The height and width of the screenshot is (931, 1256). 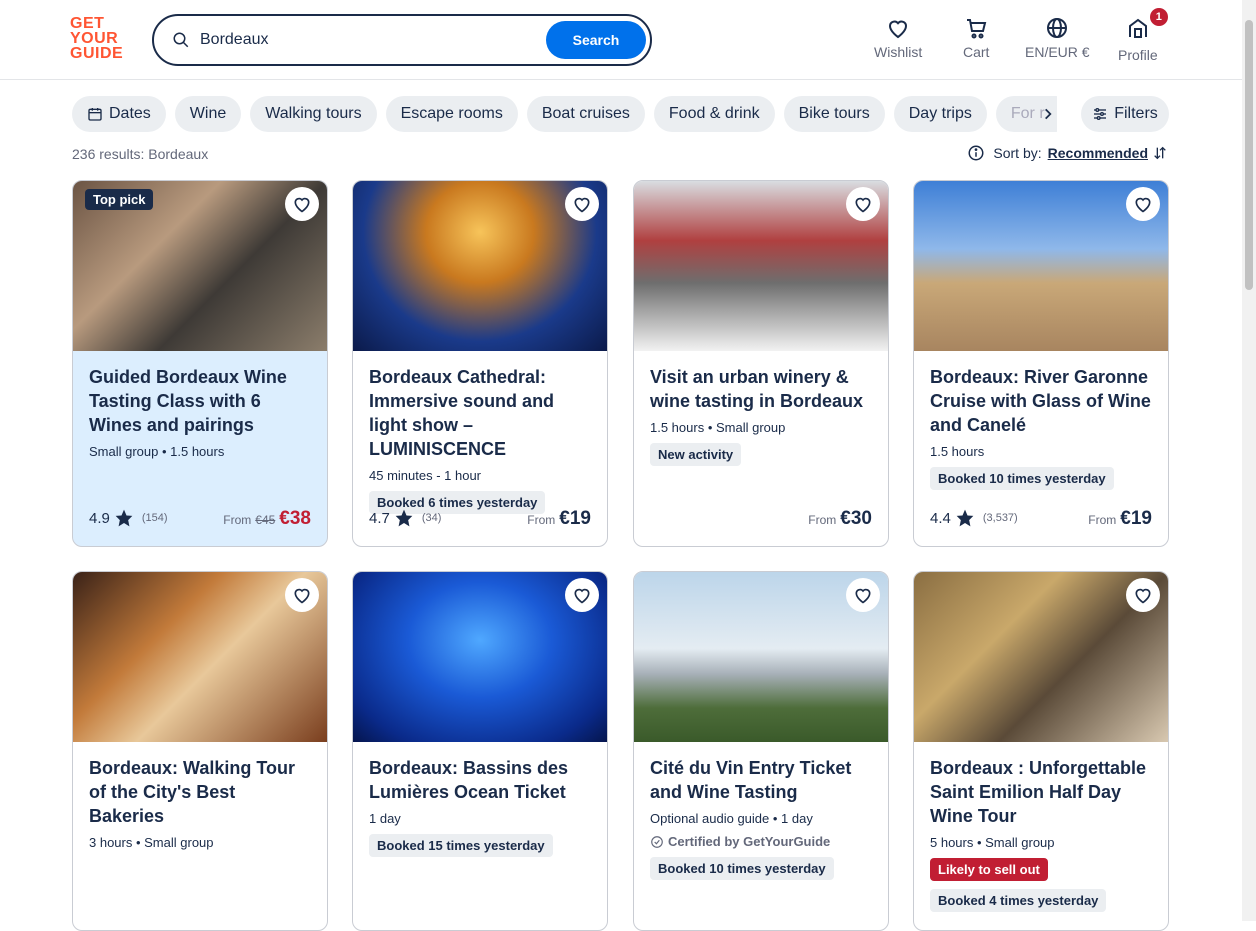 What do you see at coordinates (898, 40) in the screenshot?
I see `wishlist-link: Wishlist` at bounding box center [898, 40].